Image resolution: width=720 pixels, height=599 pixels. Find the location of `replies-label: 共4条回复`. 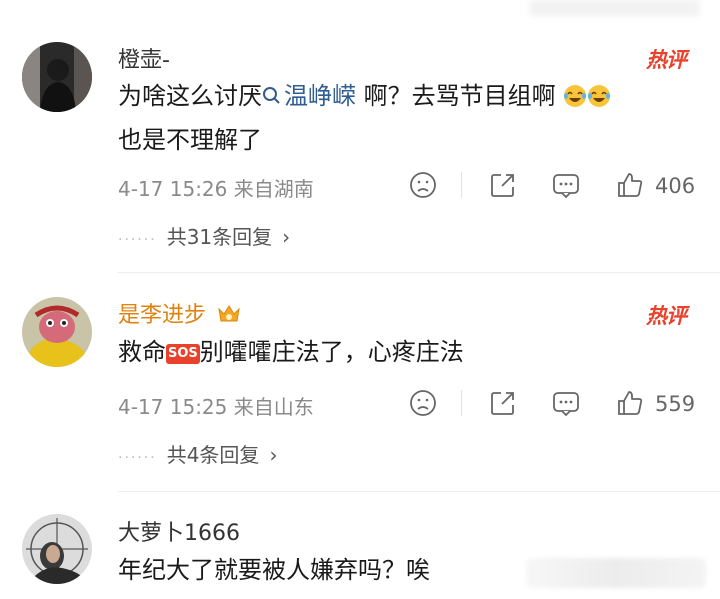

replies-label: 共4条回复 is located at coordinates (213, 455).